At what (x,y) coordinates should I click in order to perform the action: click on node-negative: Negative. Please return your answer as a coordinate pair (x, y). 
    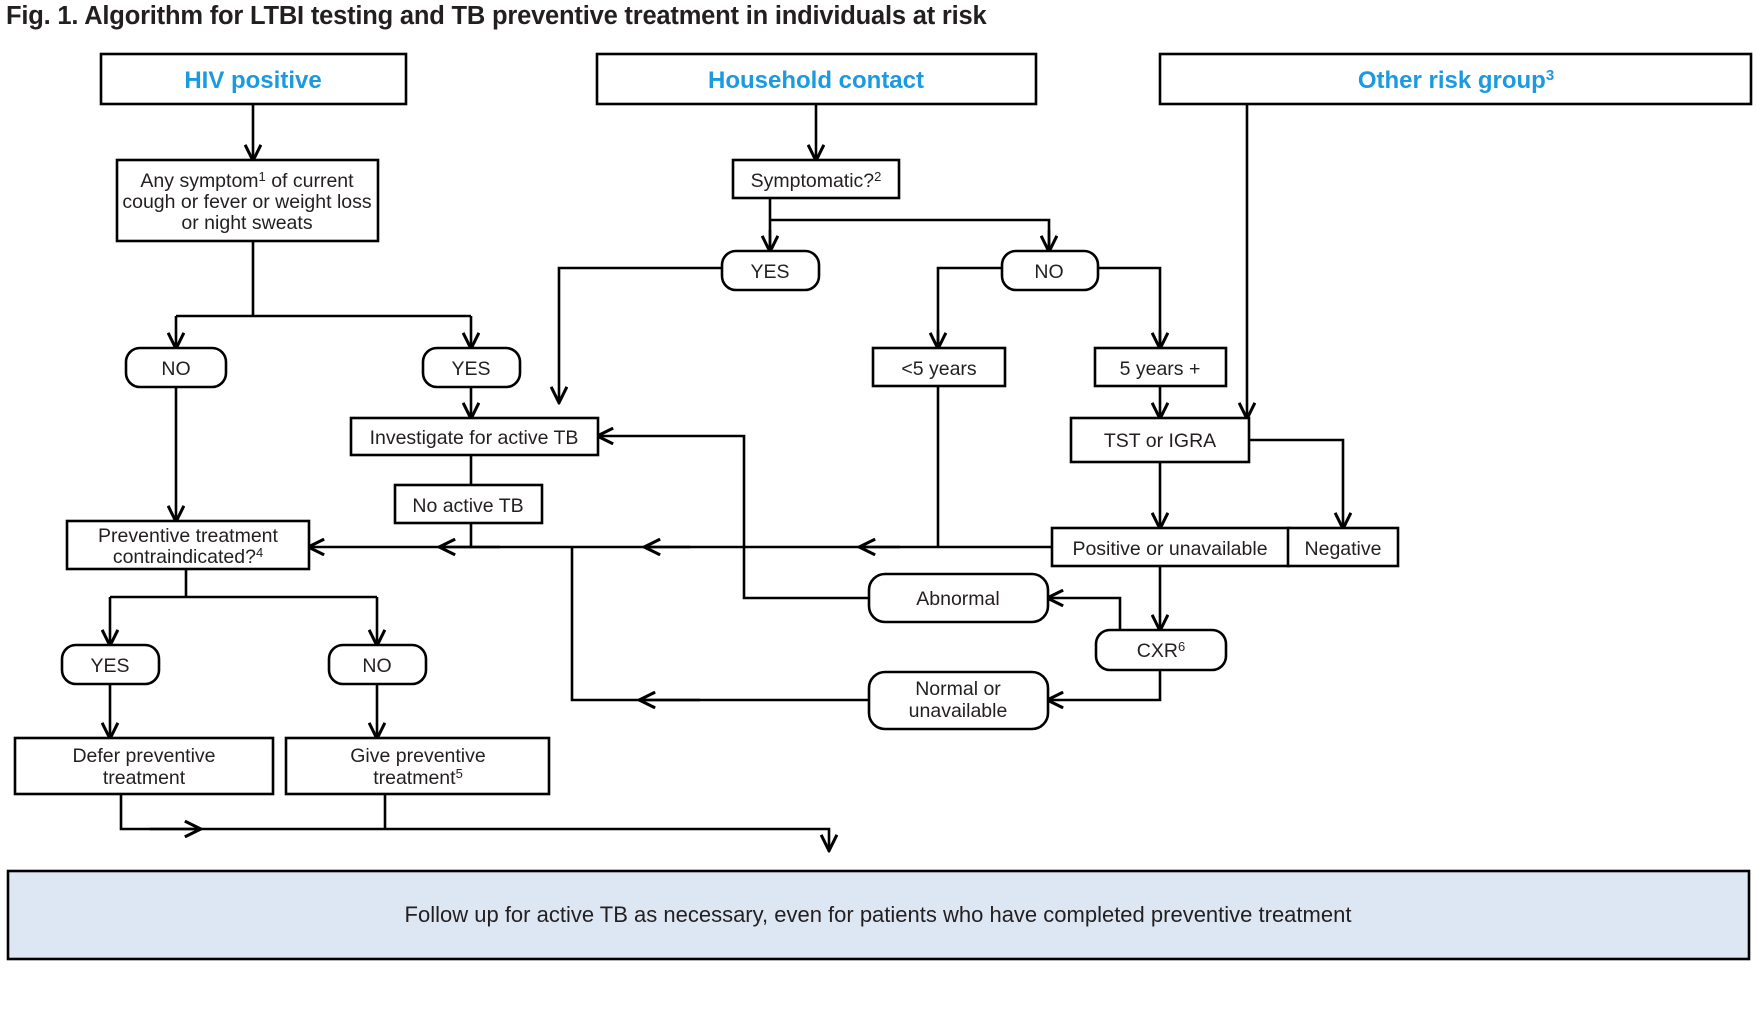
    Looking at the image, I should click on (1343, 547).